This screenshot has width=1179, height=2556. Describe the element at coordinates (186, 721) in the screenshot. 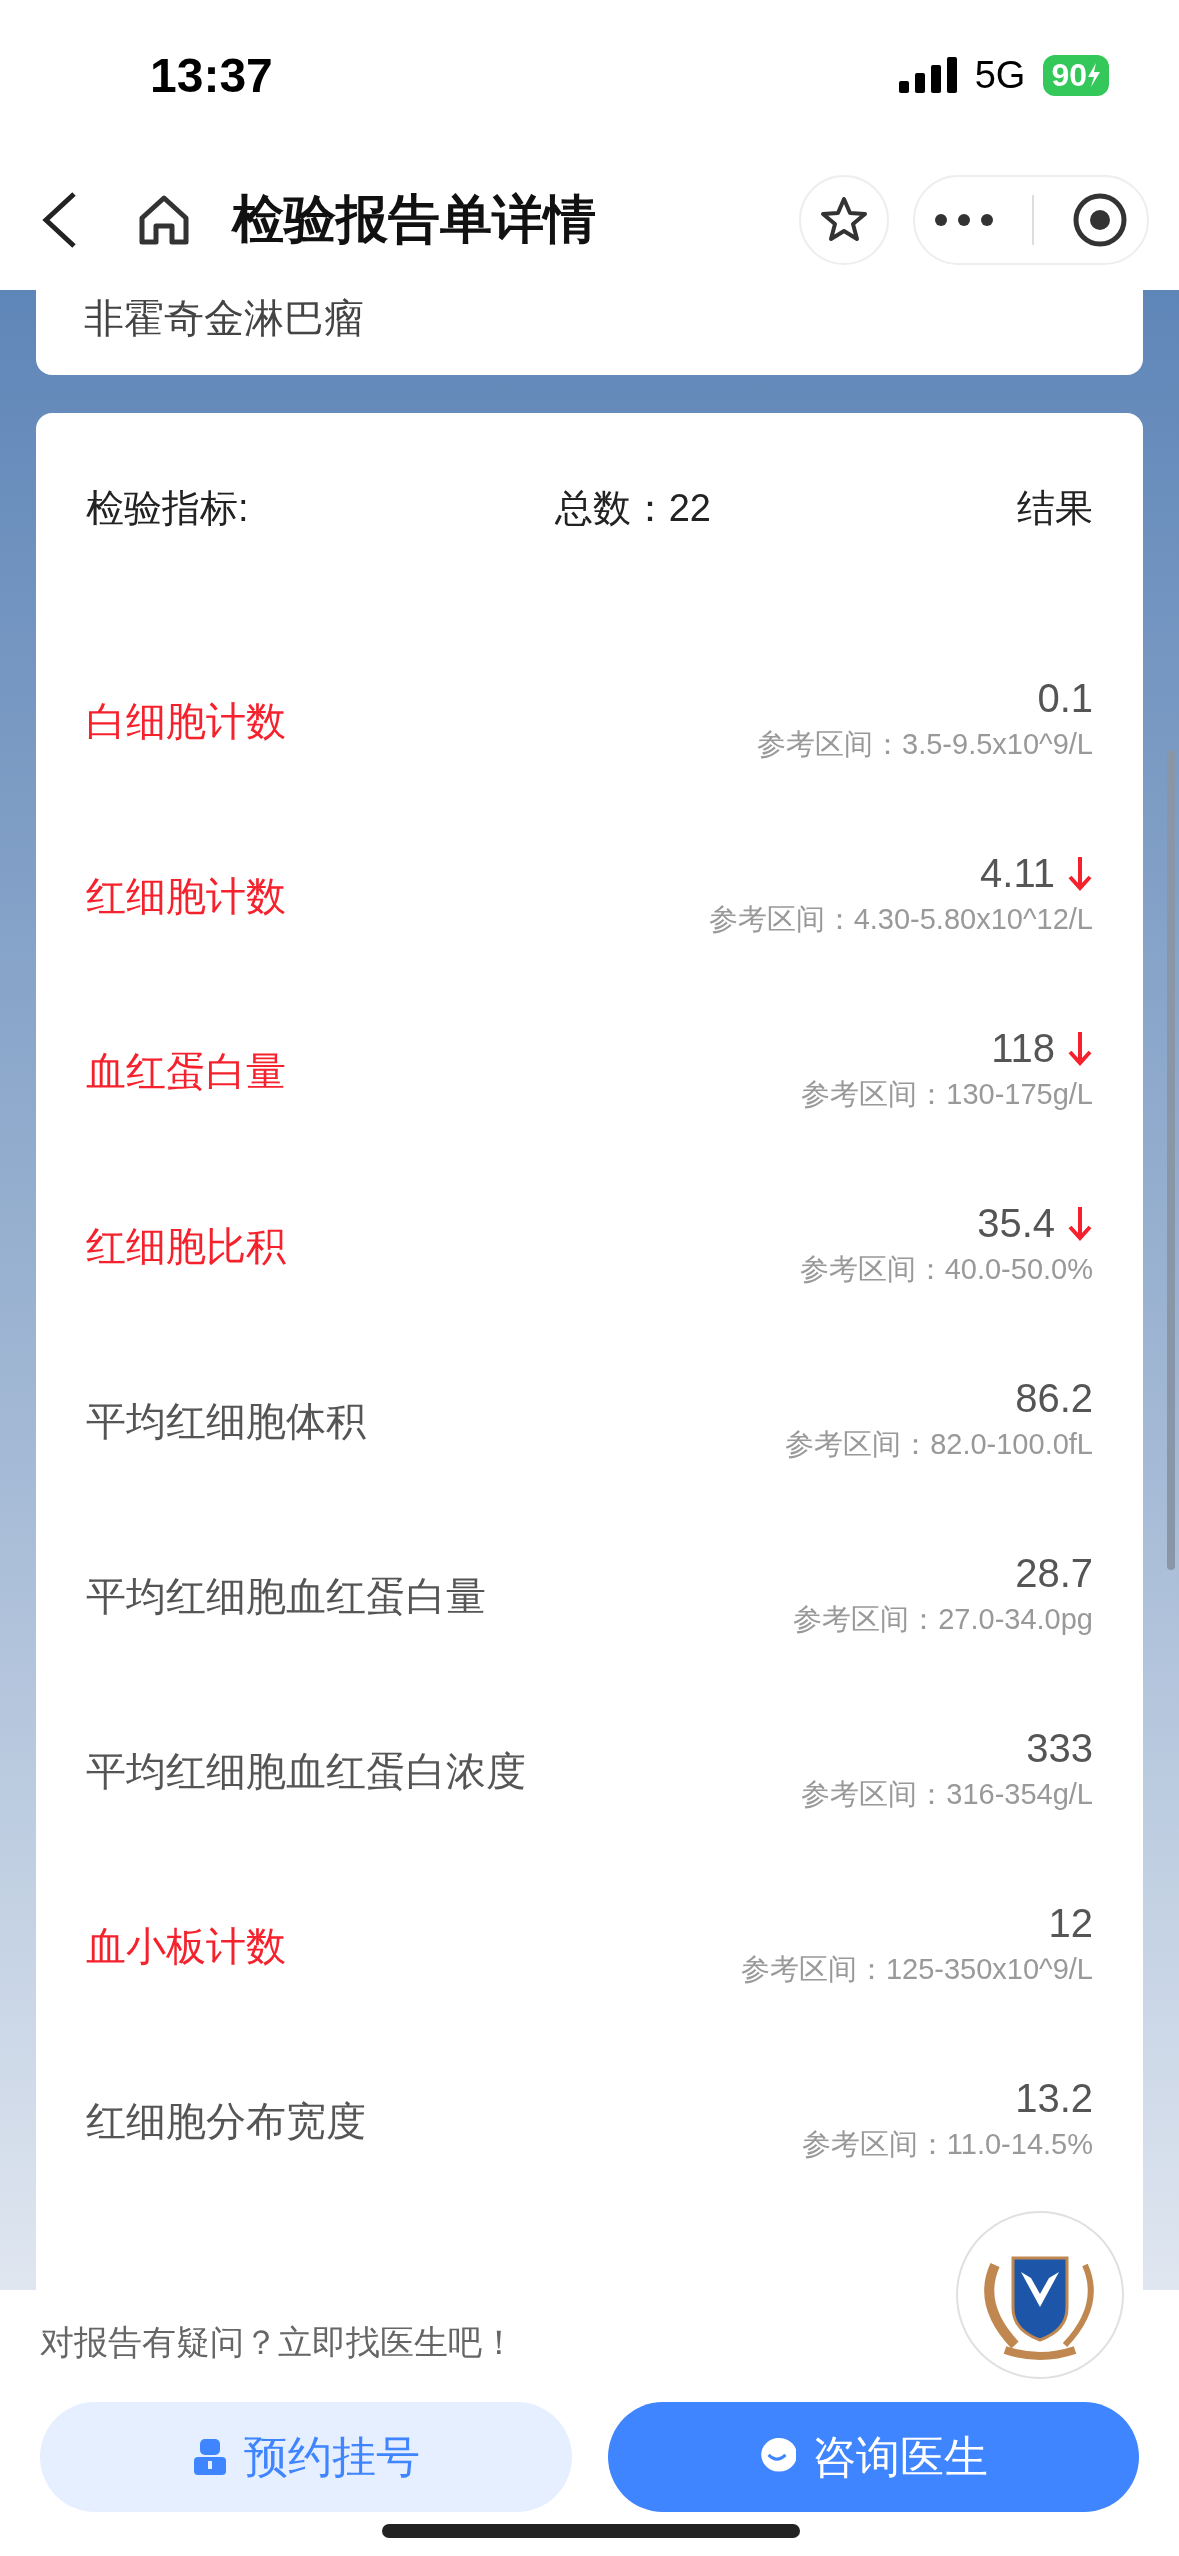

I see `indicator-name: 白细胞计数` at that location.